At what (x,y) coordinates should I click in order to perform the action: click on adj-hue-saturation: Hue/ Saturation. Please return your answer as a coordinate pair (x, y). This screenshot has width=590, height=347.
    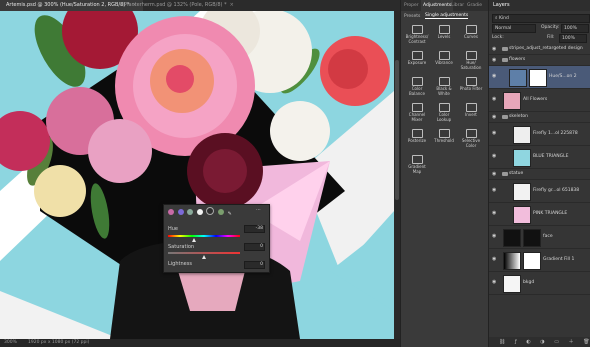
    Looking at the image, I should click on (471, 62).